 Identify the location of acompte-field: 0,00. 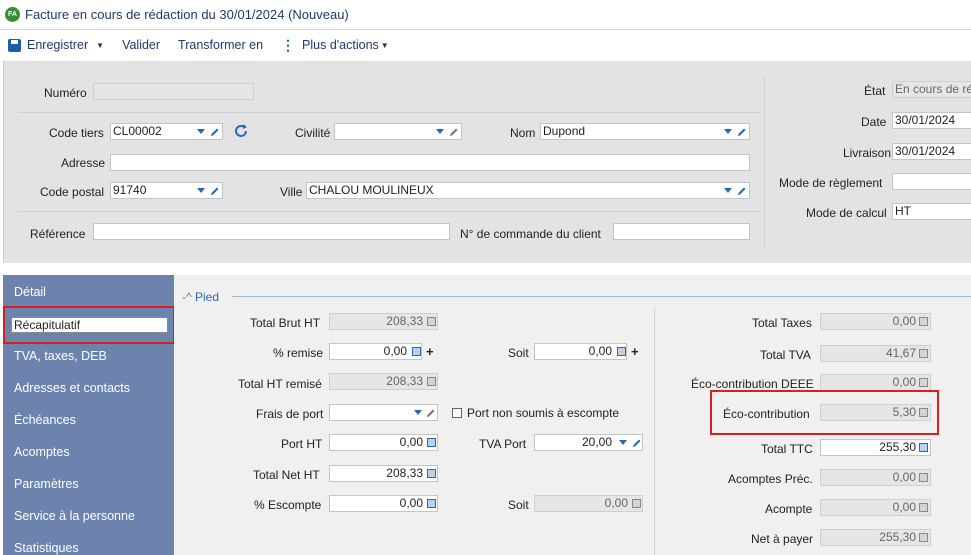
(875, 507).